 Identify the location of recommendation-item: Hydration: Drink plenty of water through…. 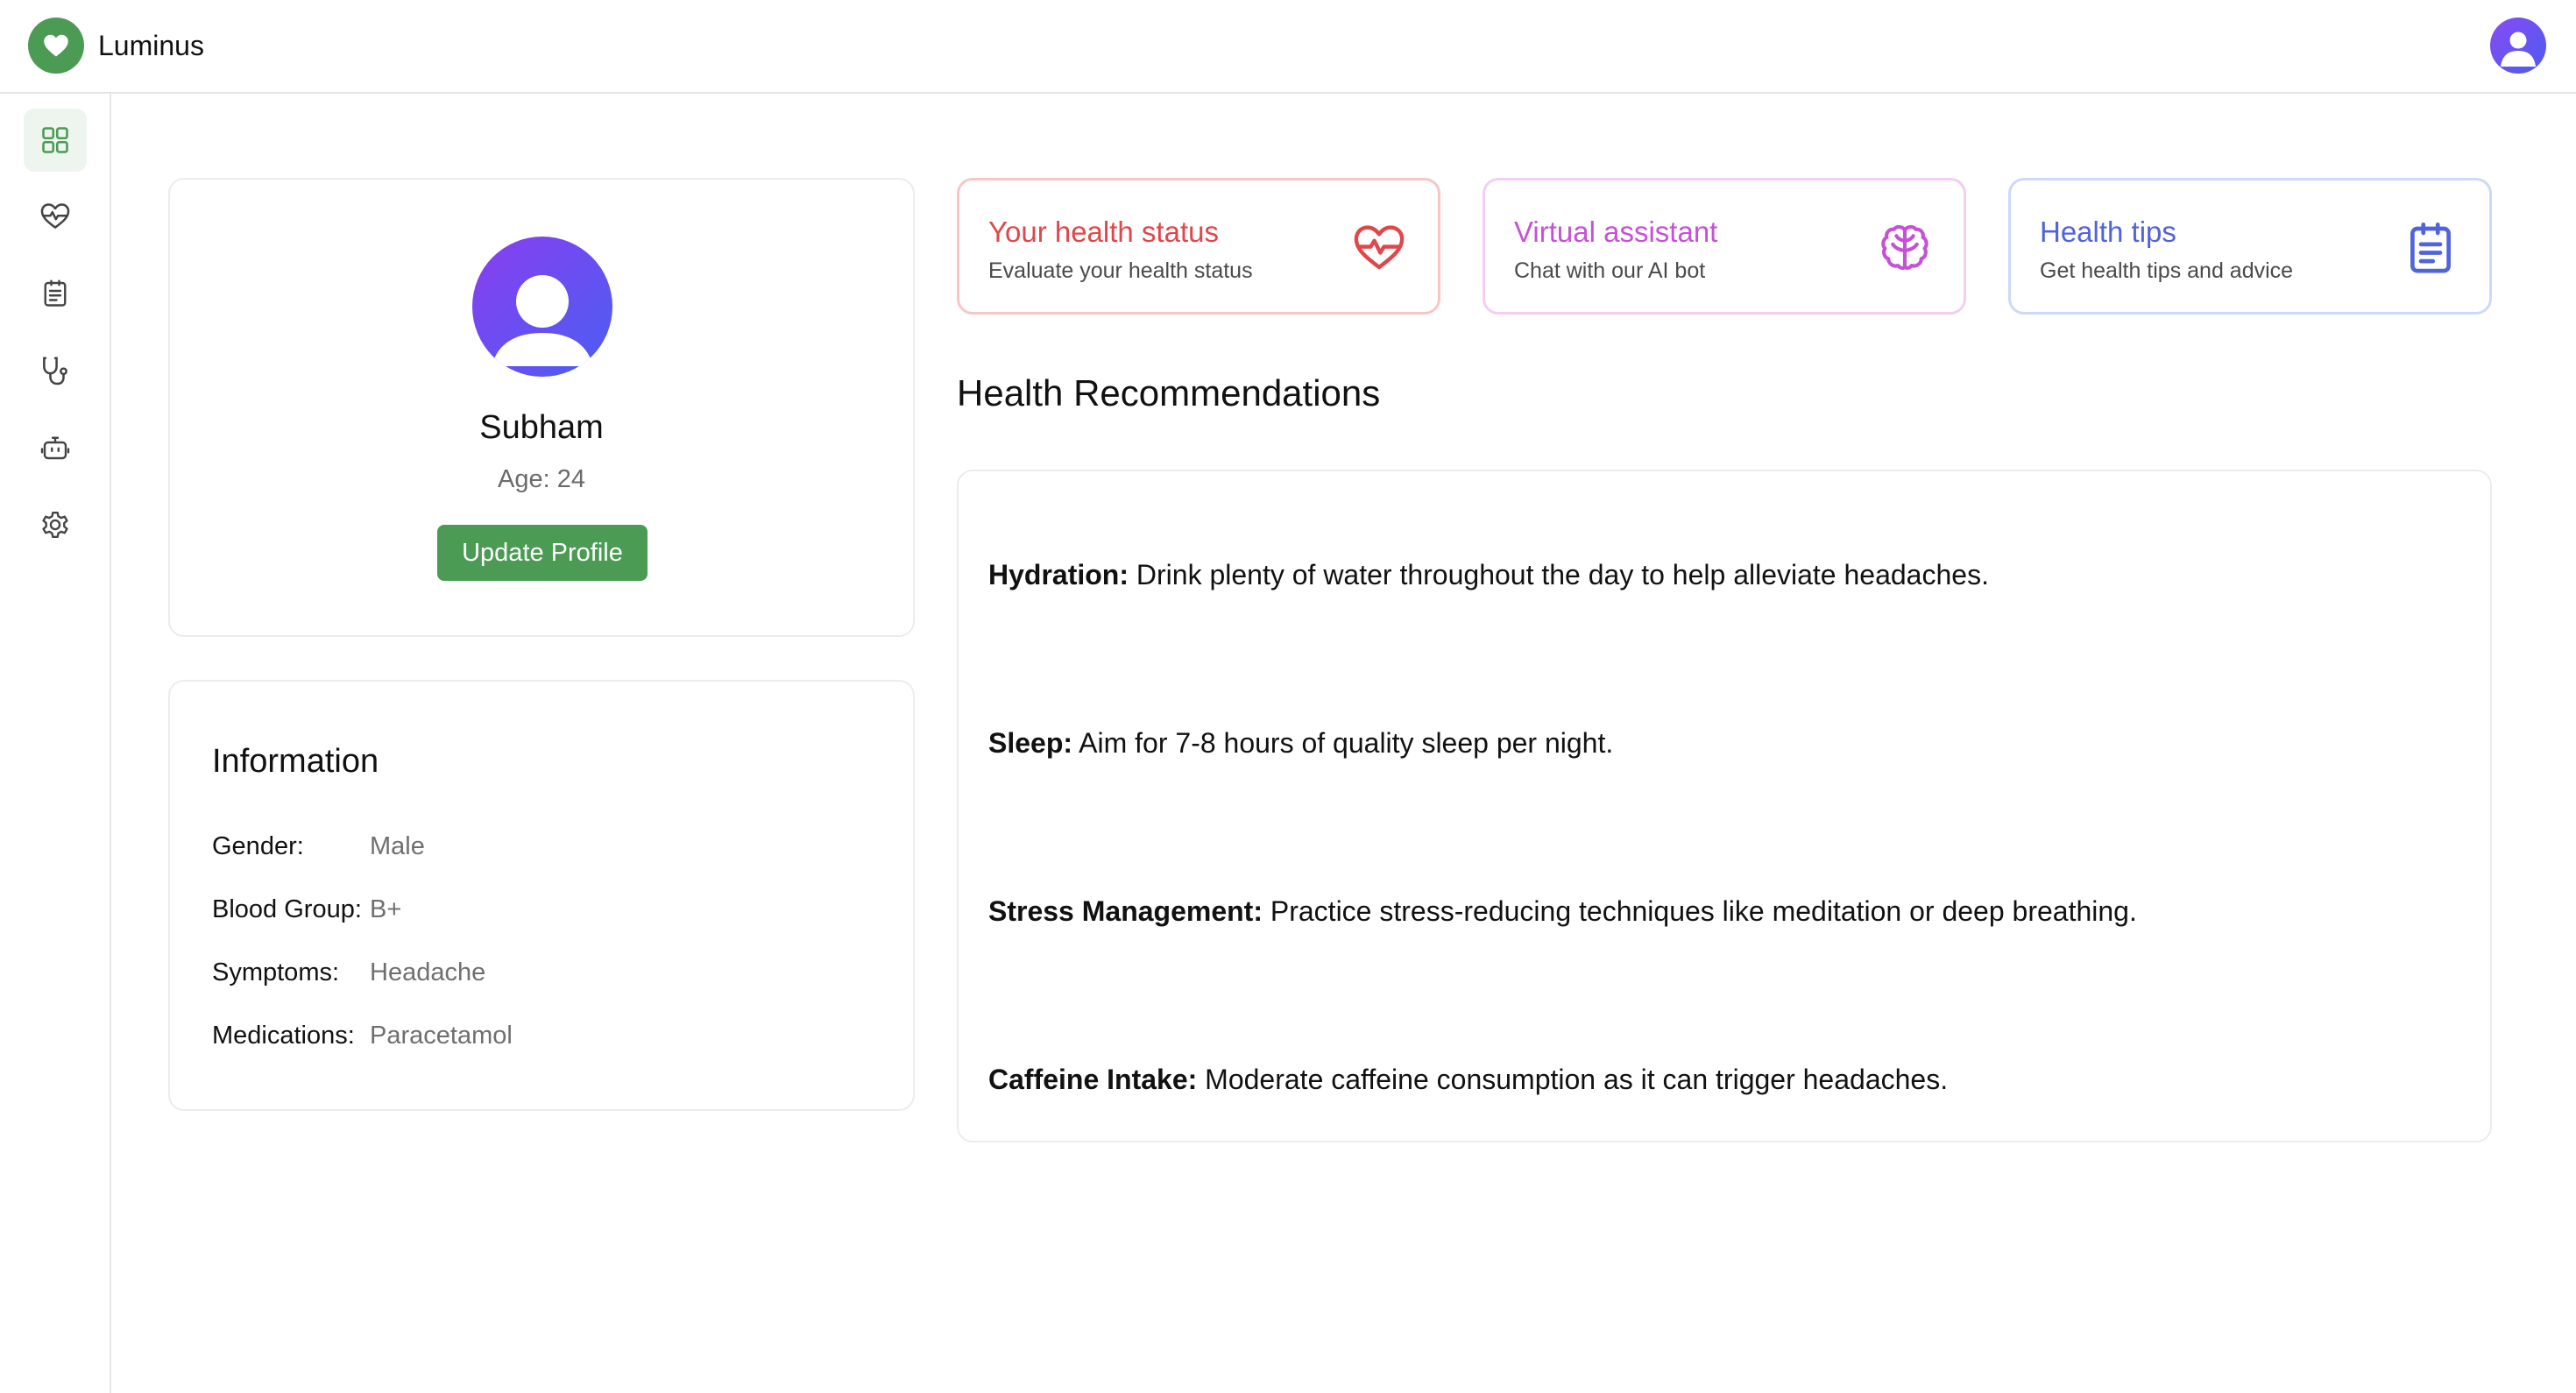
(1488, 575).